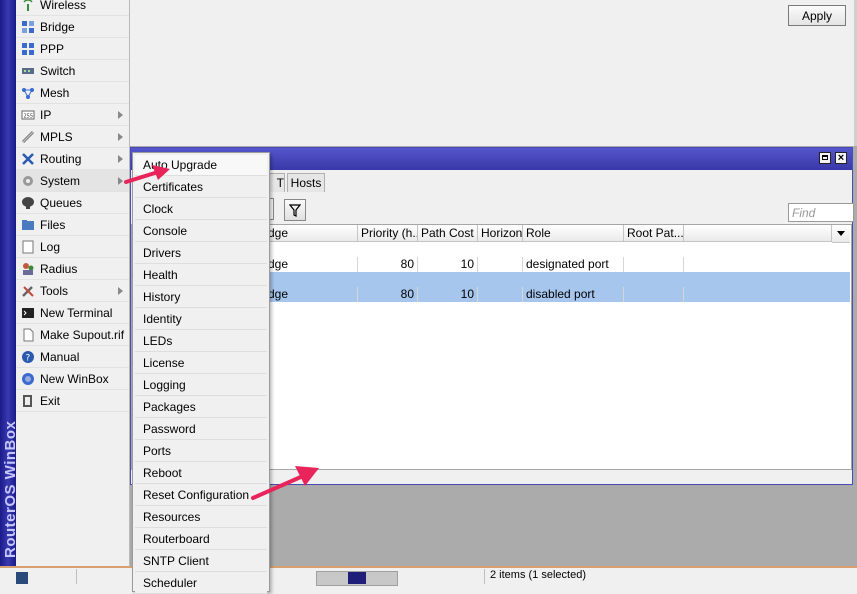  Describe the element at coordinates (28, 401) in the screenshot. I see `exit-icon` at that location.